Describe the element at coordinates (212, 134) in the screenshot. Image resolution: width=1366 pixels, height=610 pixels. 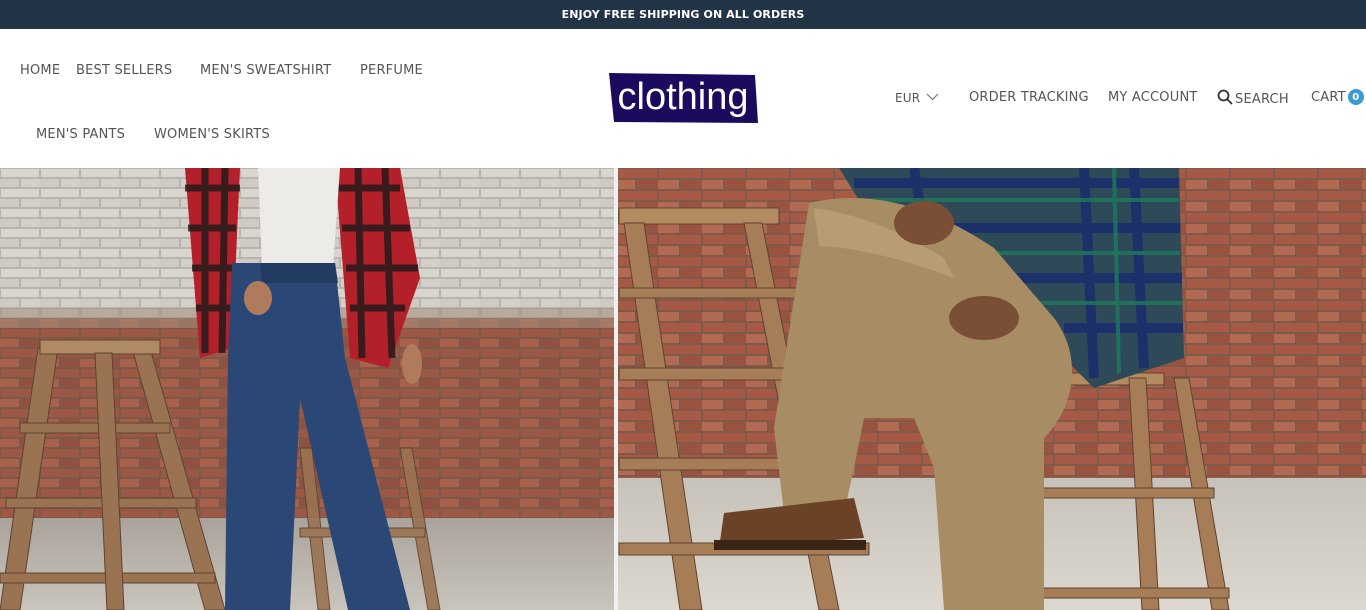
I see `nav-womens-skirts: WOMEN'S SKIRTS` at that location.